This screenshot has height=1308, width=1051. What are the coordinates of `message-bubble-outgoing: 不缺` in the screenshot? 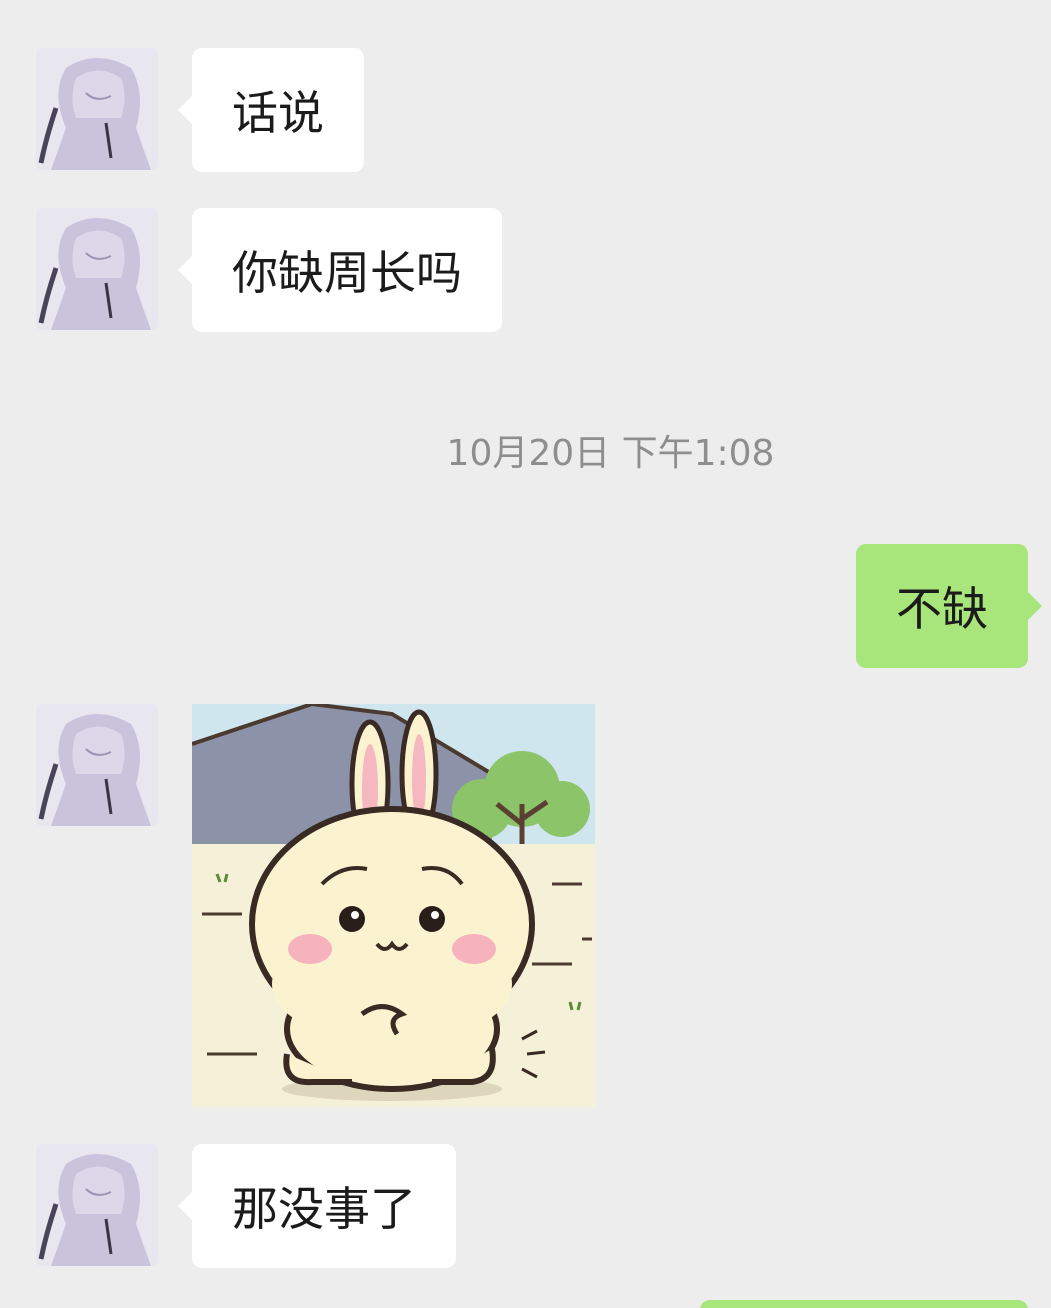 It's located at (949, 606).